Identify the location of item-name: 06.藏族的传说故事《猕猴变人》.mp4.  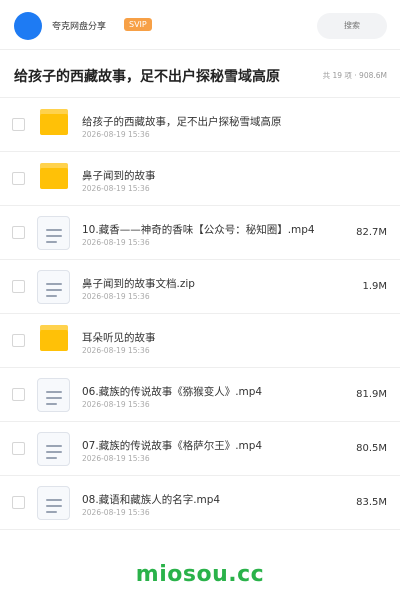
(172, 392).